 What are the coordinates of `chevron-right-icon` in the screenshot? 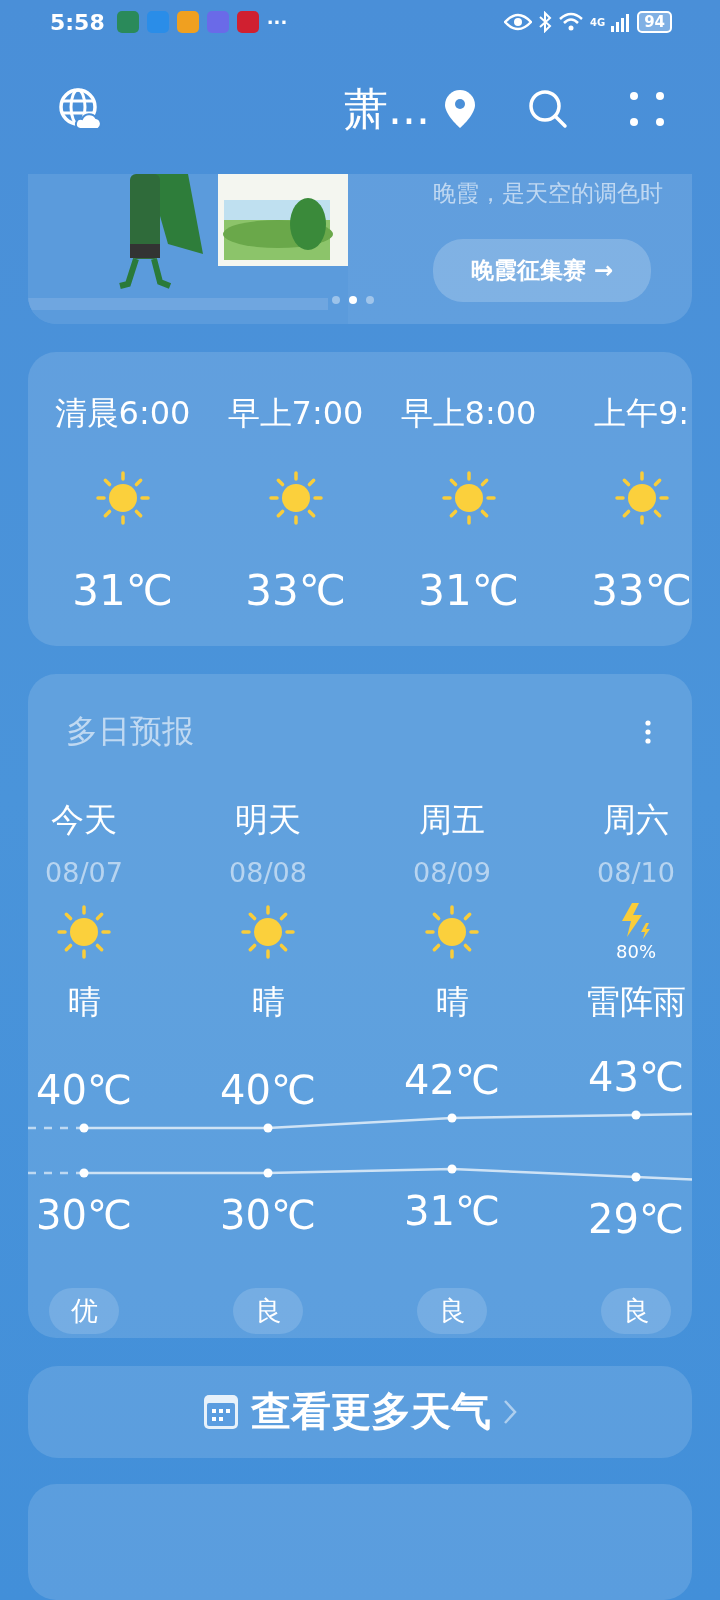 It's located at (510, 1411).